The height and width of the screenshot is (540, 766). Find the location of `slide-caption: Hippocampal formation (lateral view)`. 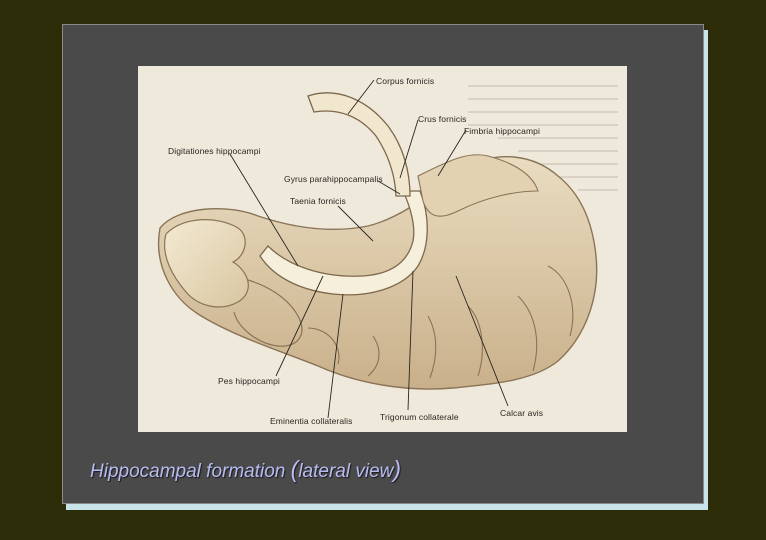

slide-caption: Hippocampal formation (lateral view) is located at coordinates (245, 469).